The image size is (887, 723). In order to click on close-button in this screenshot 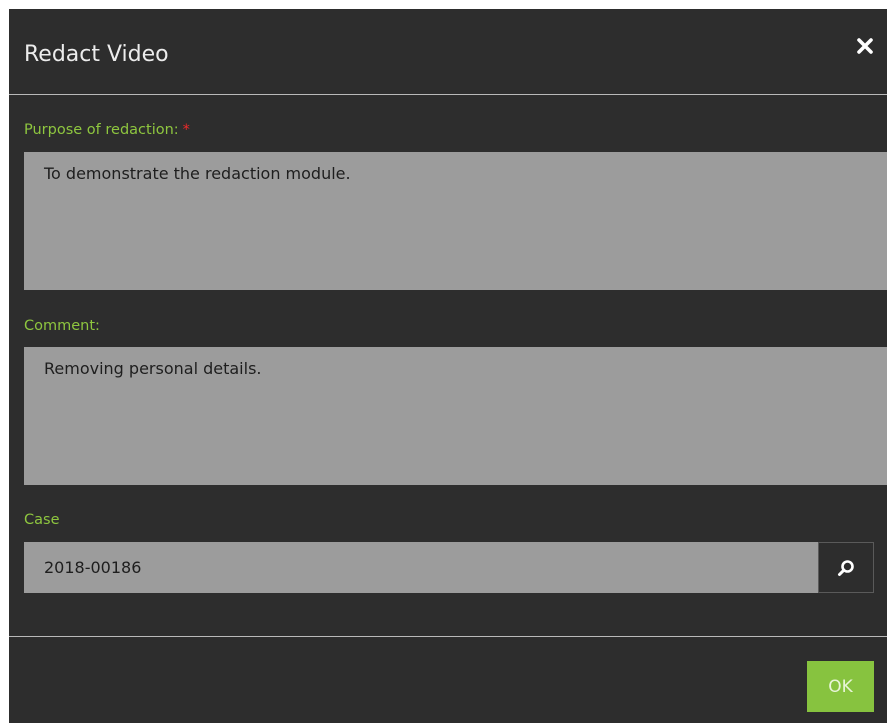, I will do `click(865, 46)`.